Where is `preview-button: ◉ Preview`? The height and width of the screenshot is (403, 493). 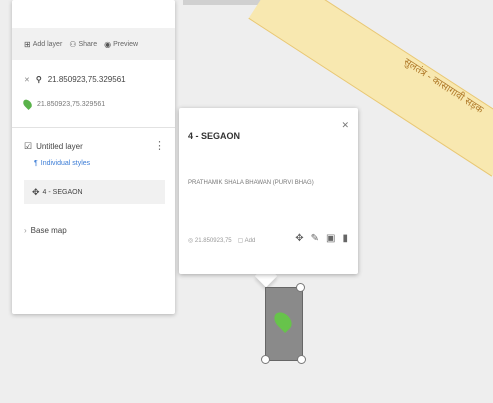
preview-button: ◉ Preview is located at coordinates (121, 44).